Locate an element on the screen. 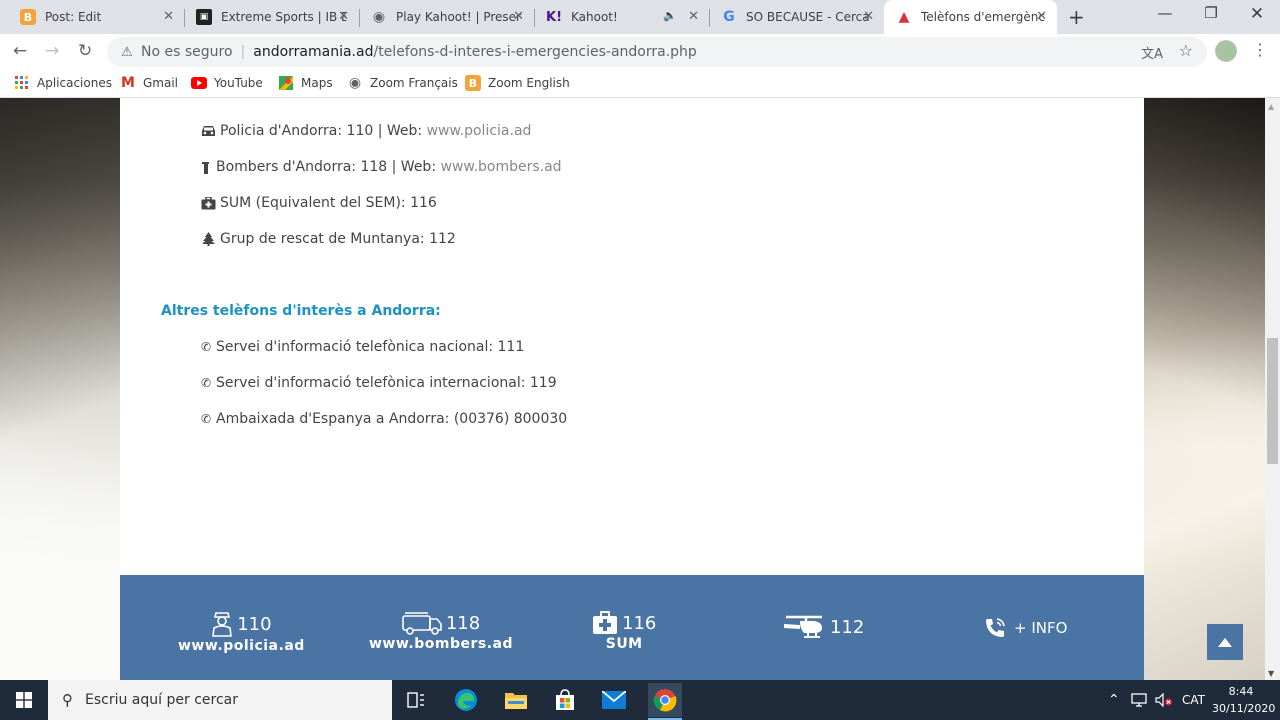 The width and height of the screenshot is (1280, 720). security-label: No es seguro is located at coordinates (187, 52).